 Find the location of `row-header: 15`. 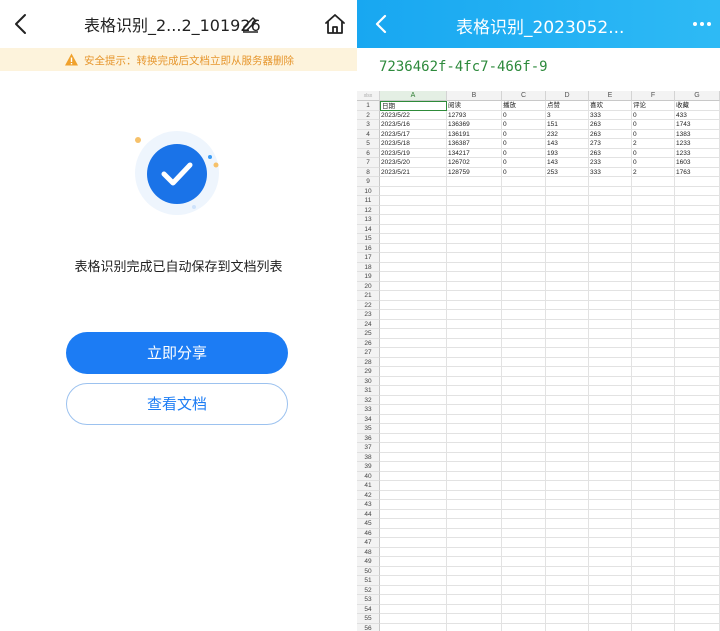

row-header: 15 is located at coordinates (368, 239).